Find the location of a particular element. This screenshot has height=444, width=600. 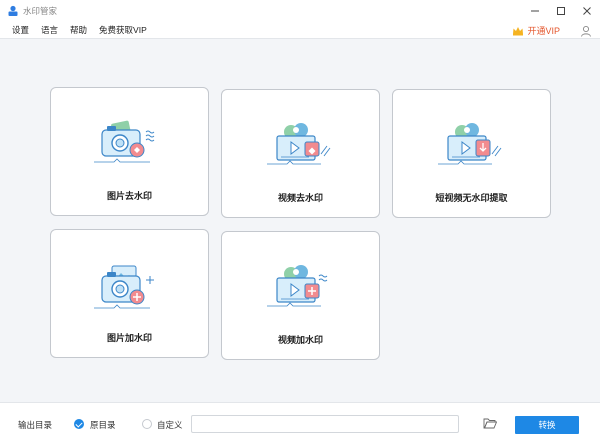

radio-original-directory is located at coordinates (79, 424).